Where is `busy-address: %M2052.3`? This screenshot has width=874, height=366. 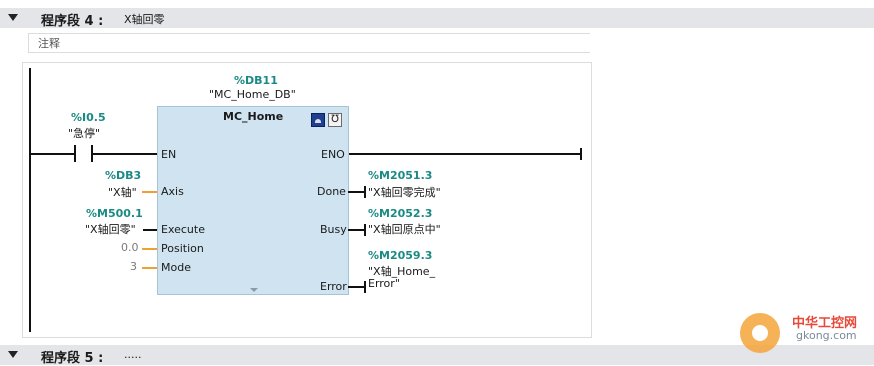
busy-address: %M2052.3 is located at coordinates (400, 213).